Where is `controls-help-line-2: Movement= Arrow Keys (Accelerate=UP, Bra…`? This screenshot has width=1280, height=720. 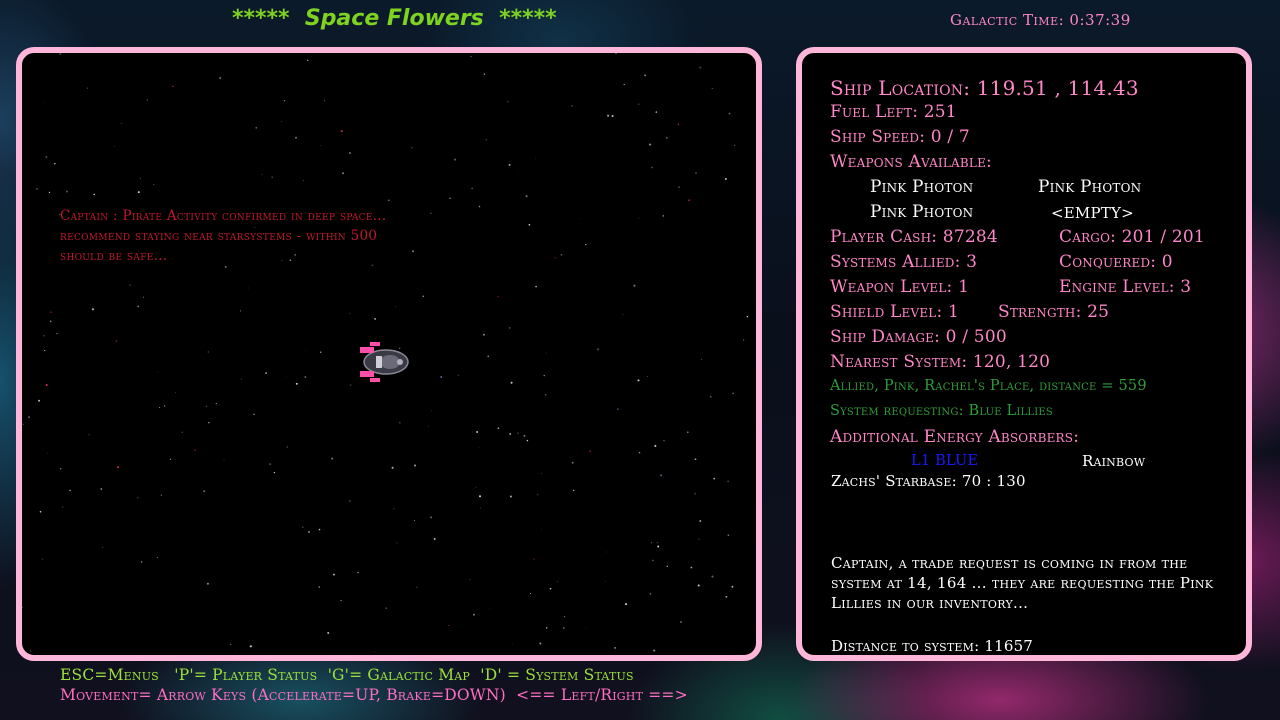 controls-help-line-2: Movement= Arrow Keys (Accelerate=UP, Bra… is located at coordinates (374, 695).